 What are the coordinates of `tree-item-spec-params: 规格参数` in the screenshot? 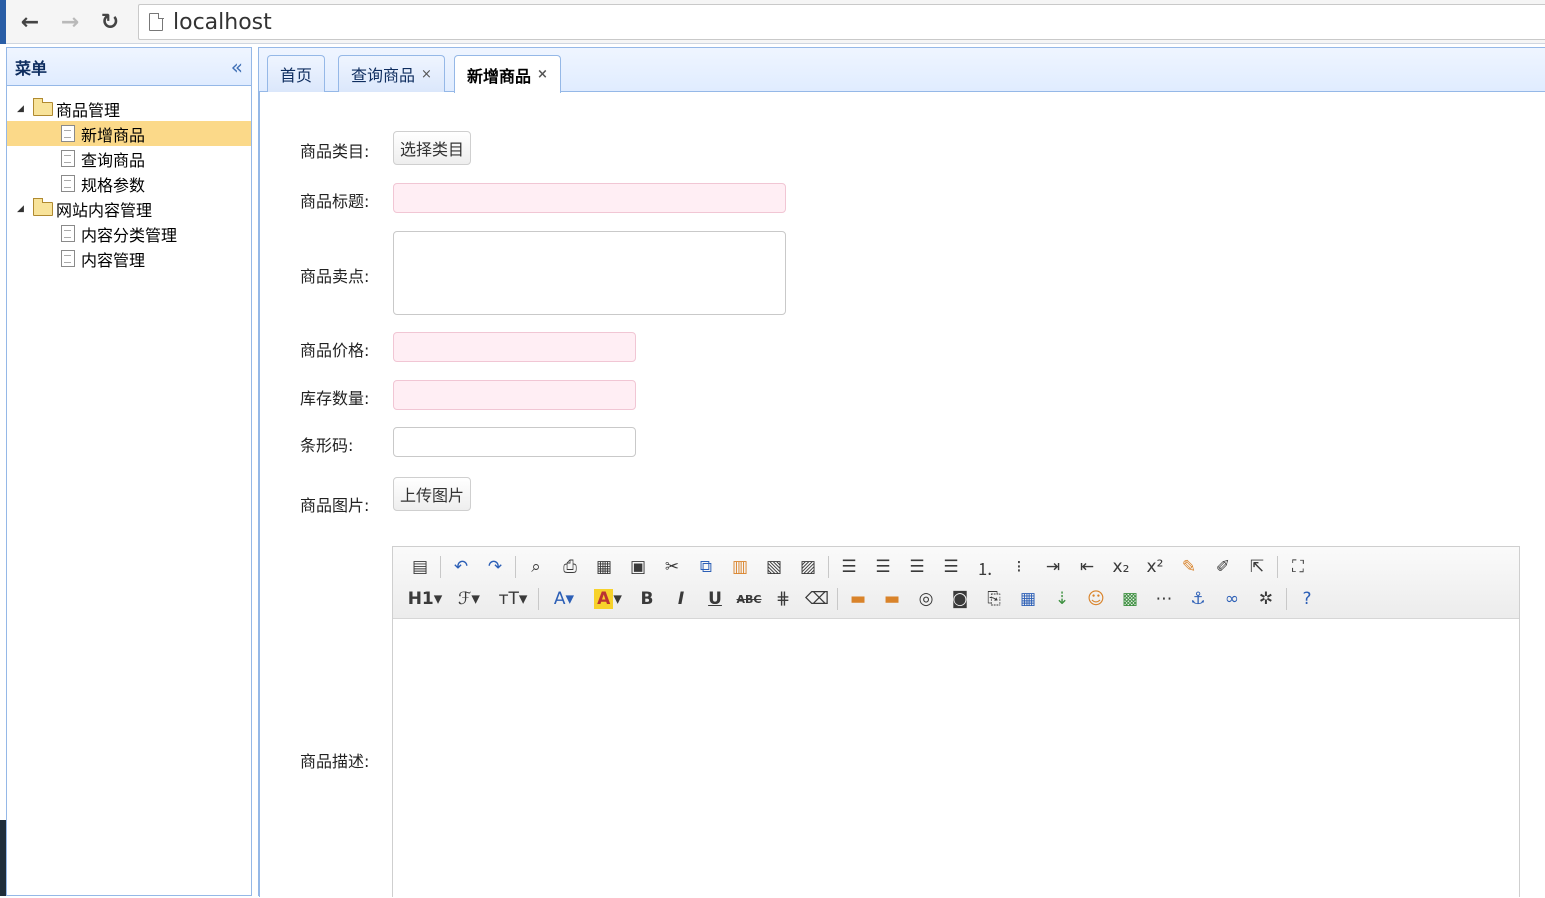 It's located at (129, 183).